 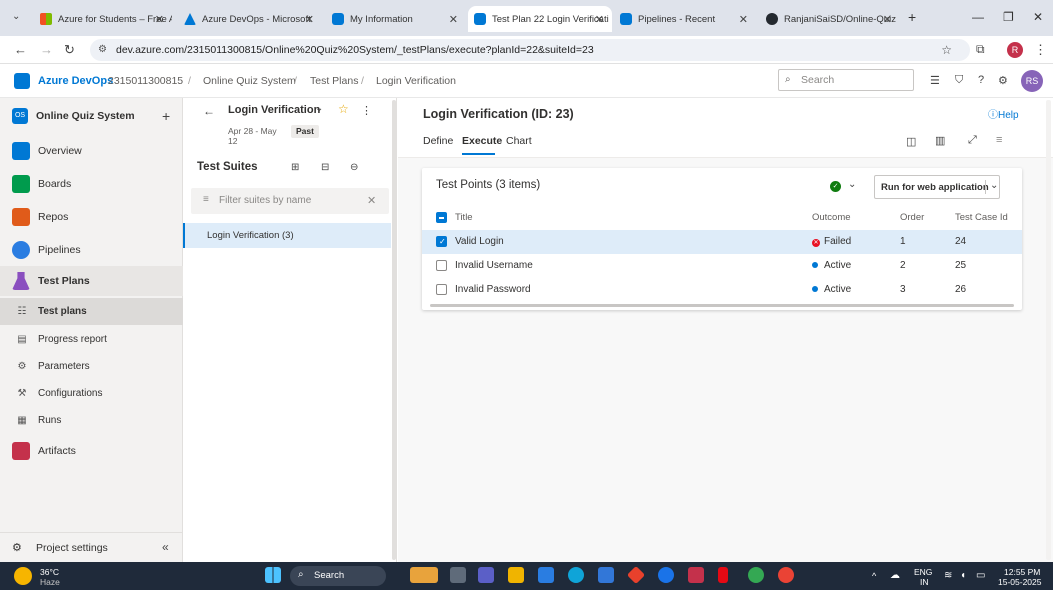 I want to click on collapse-all-icon: ⊖, so click(x=354, y=167).